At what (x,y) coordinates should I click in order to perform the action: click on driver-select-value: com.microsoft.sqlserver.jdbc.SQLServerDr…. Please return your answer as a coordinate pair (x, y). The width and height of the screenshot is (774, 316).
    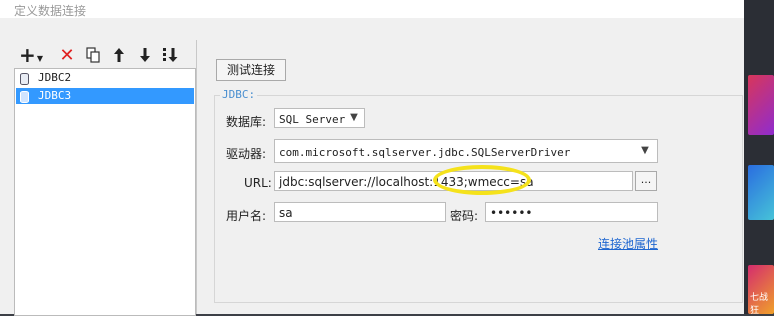
    Looking at the image, I should click on (425, 152).